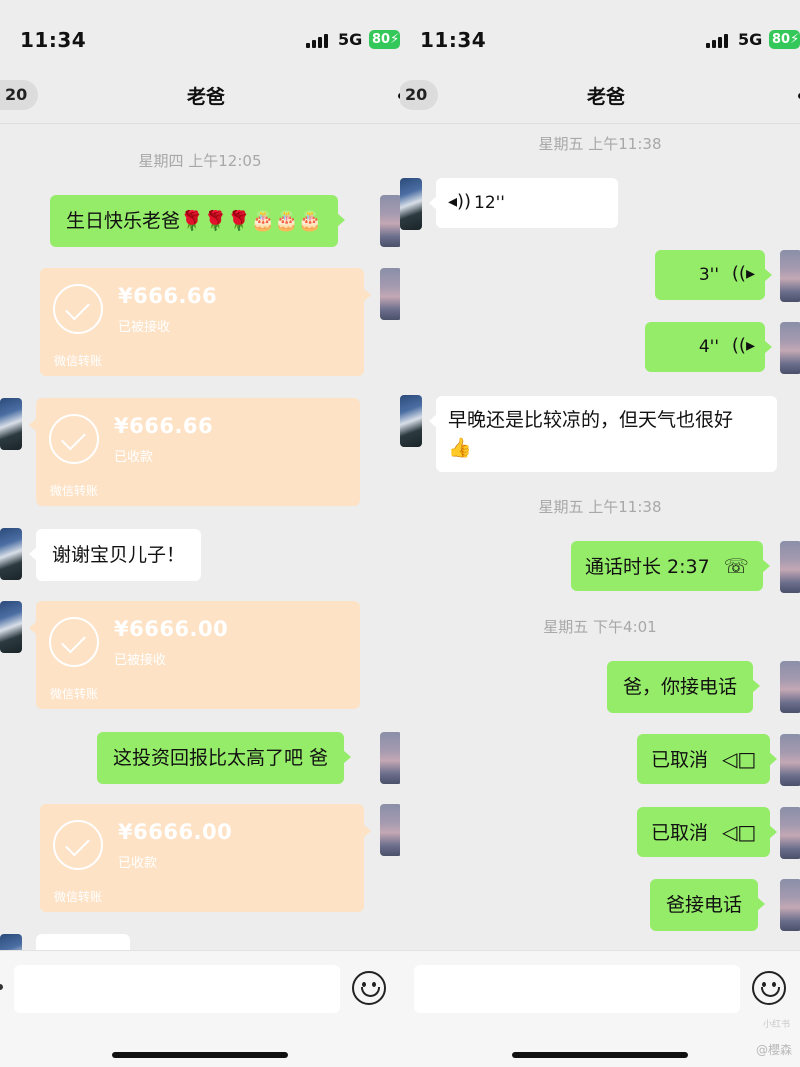 The width and height of the screenshot is (800, 1067). I want to click on message-text: 这投资回报比太高了吧 爸, so click(221, 758).